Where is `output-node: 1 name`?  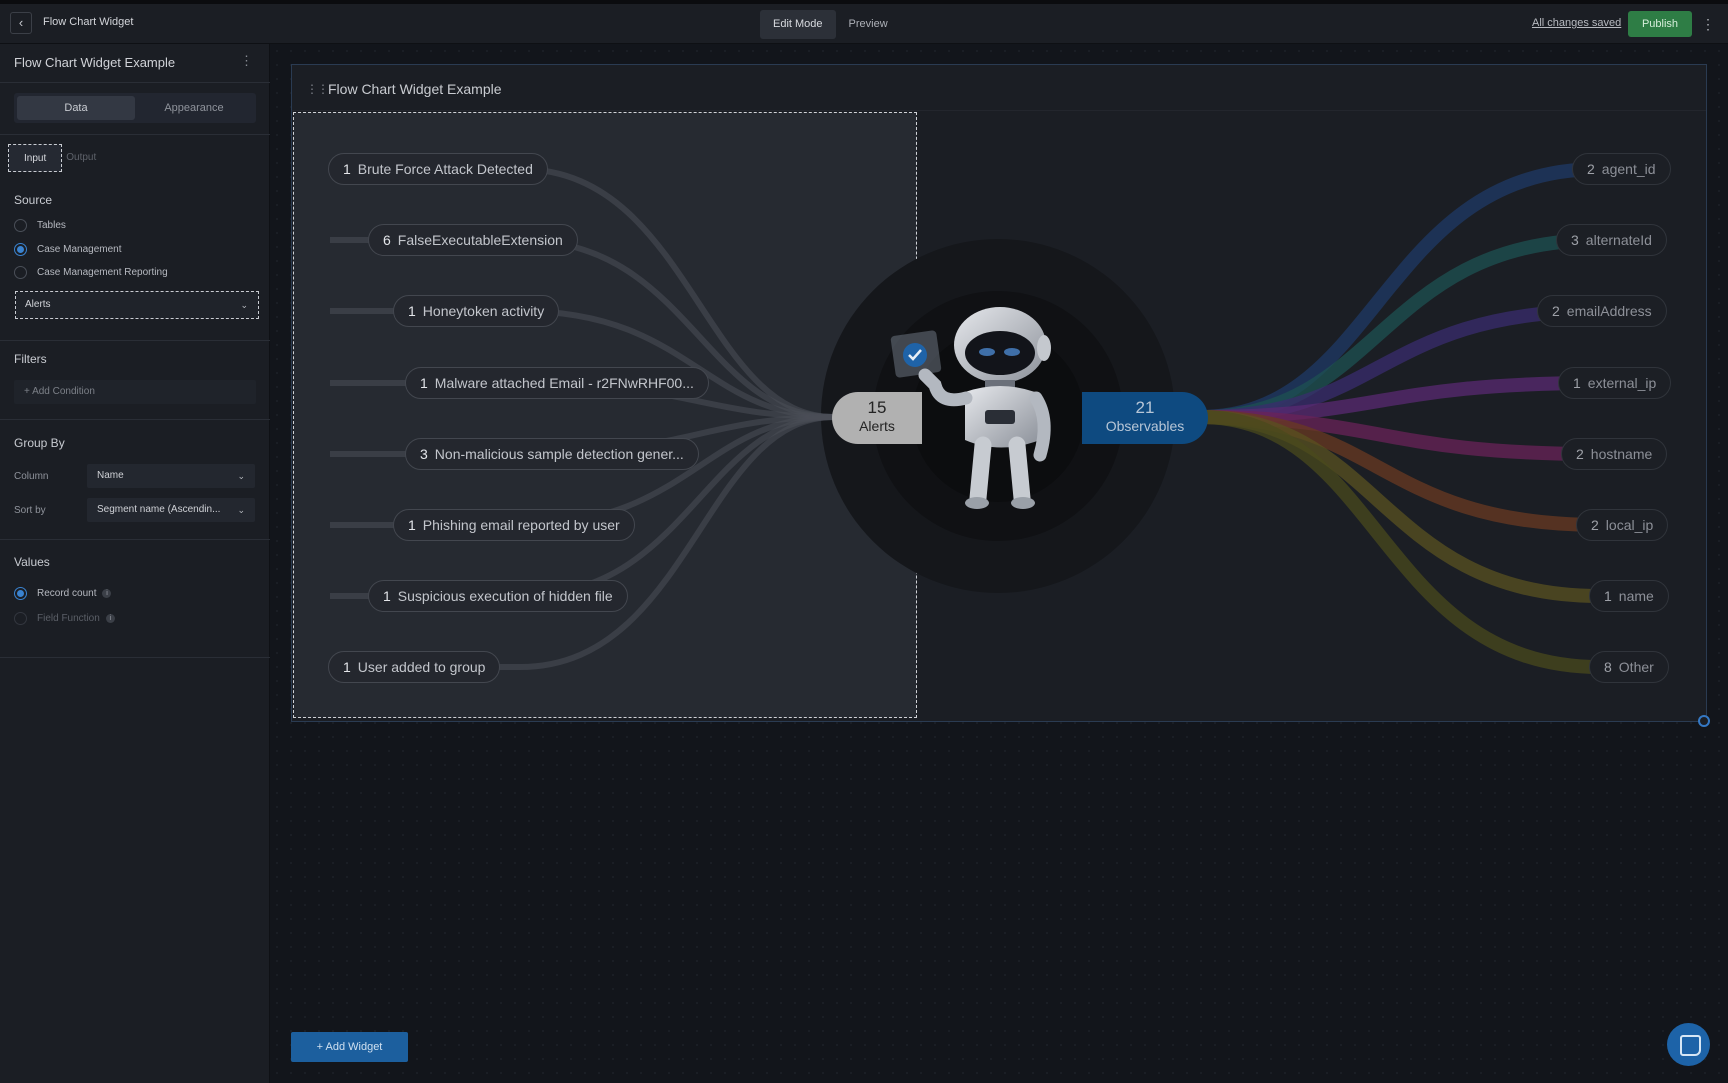 output-node: 1 name is located at coordinates (1629, 596).